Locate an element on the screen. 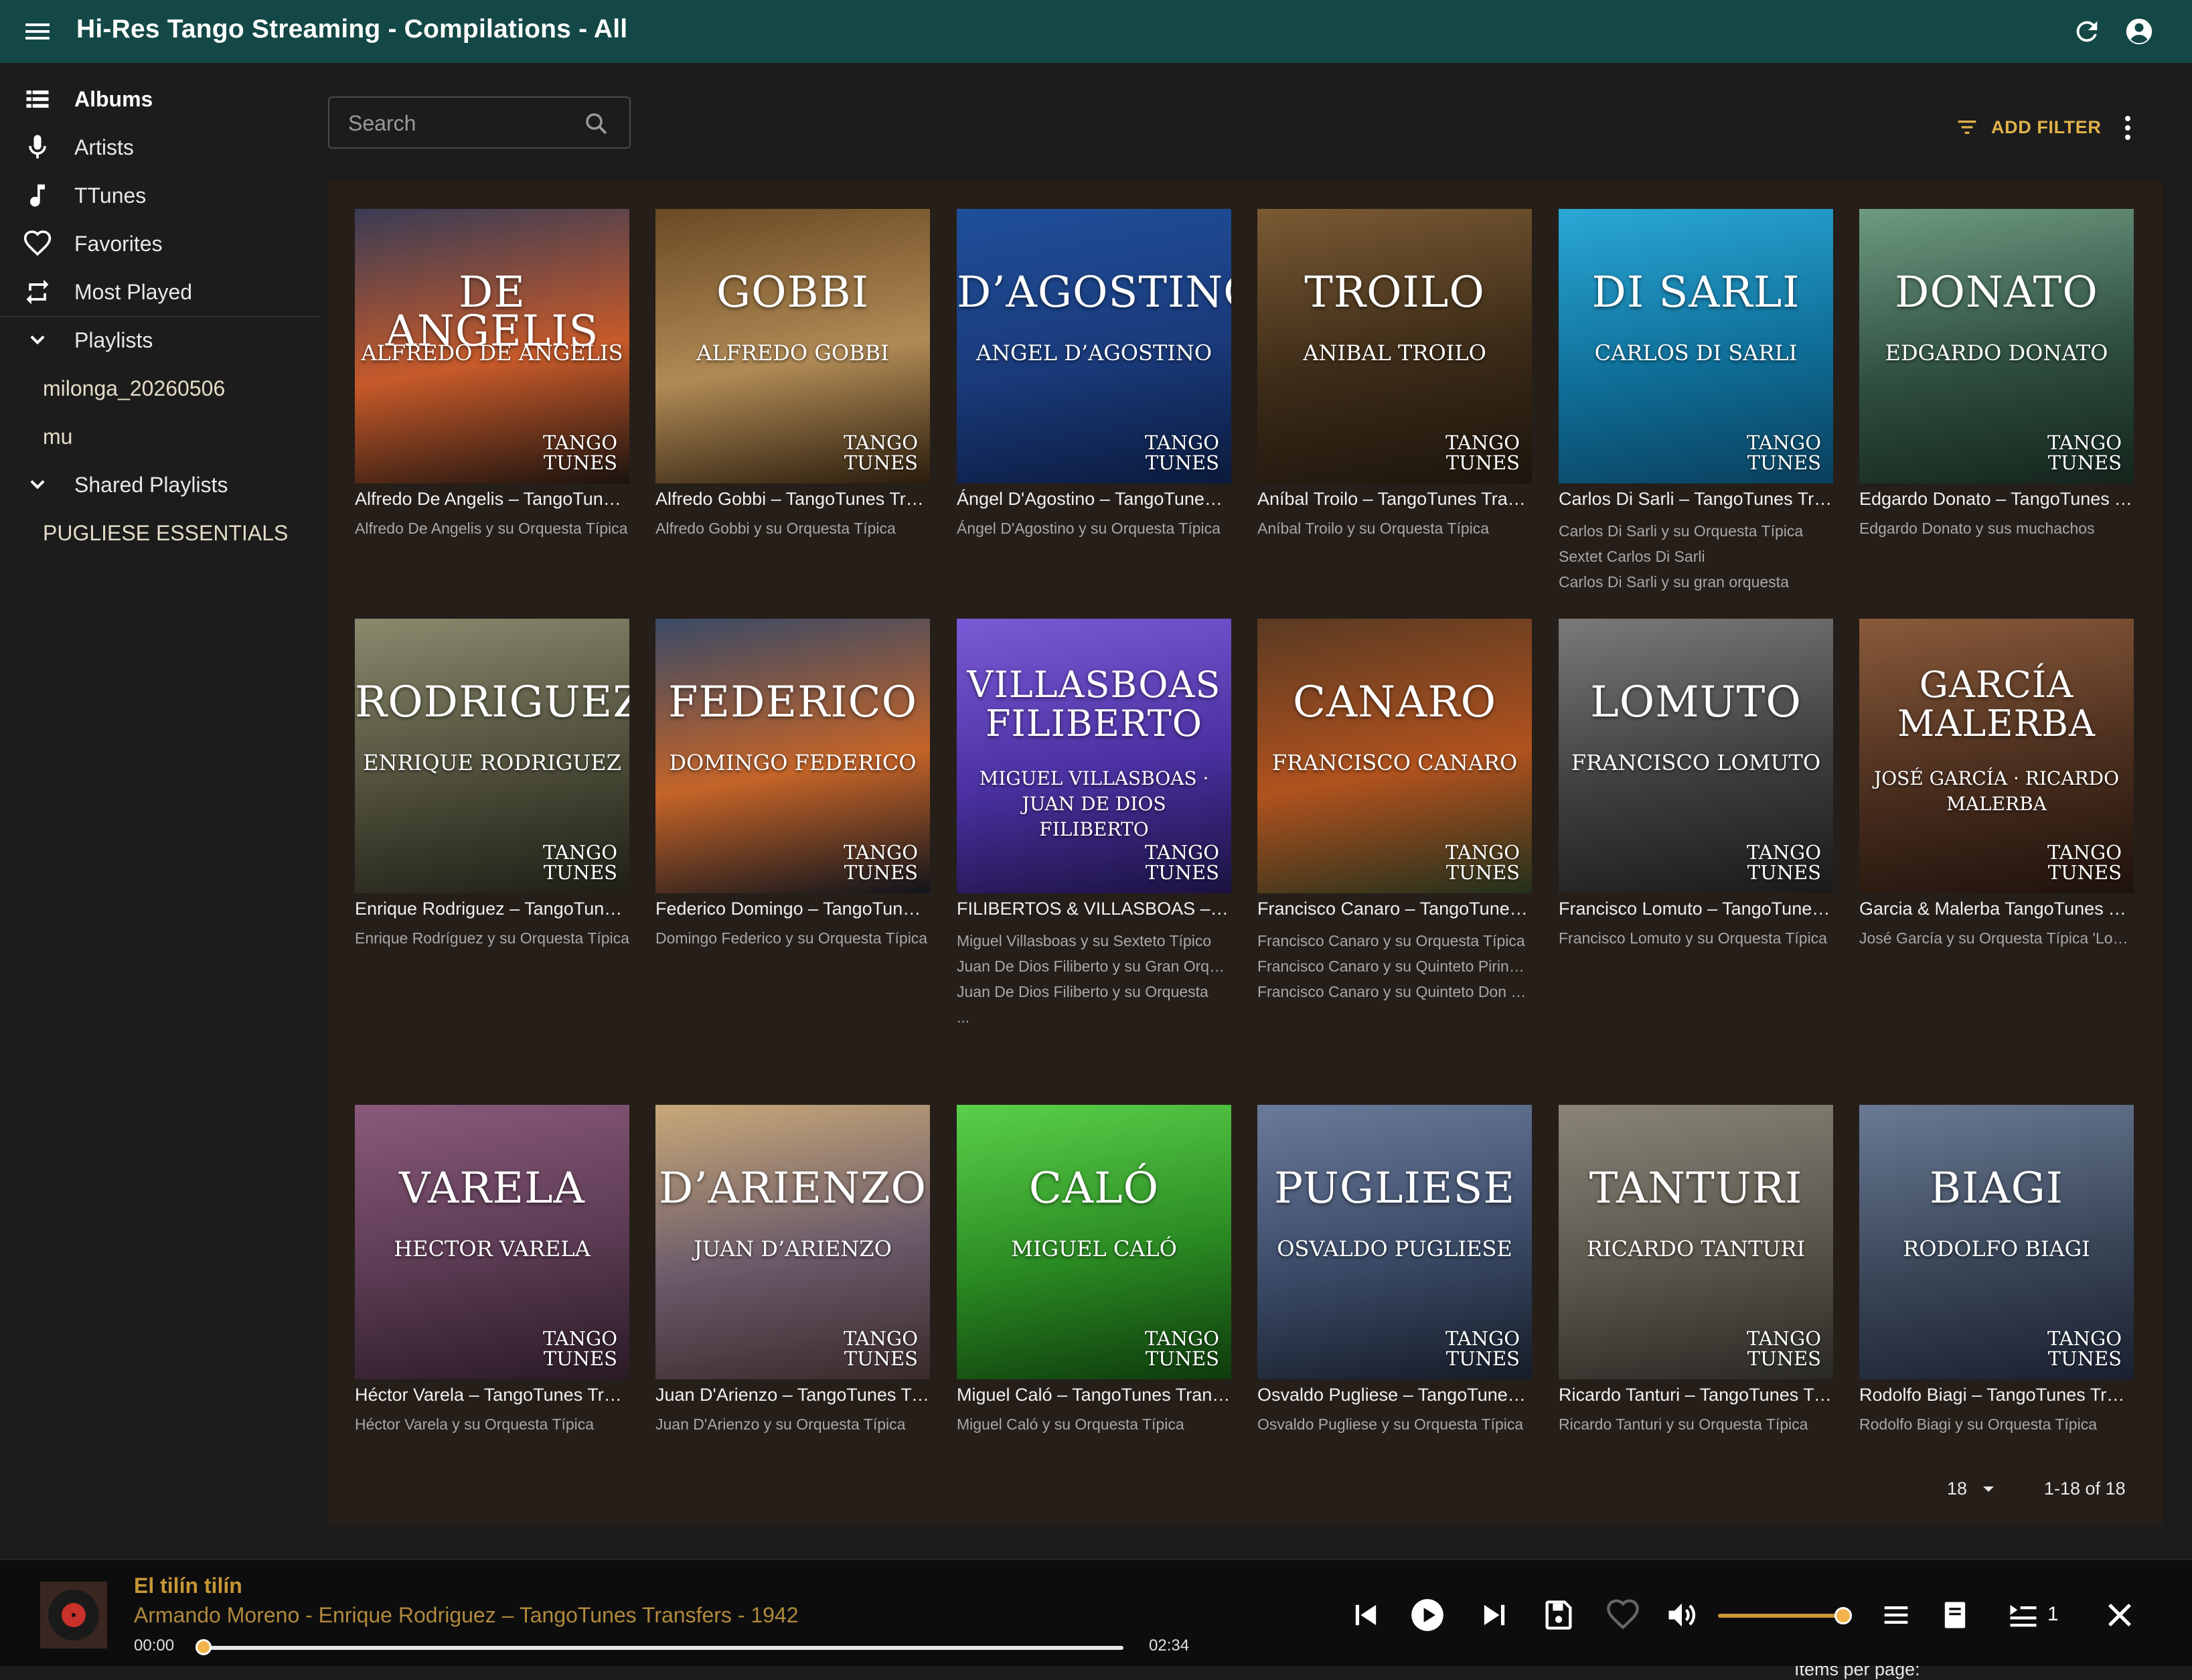 Image resolution: width=2192 pixels, height=1680 pixels. album-title: Miguel Caló – TangoTunes Transfers is located at coordinates (1094, 1395).